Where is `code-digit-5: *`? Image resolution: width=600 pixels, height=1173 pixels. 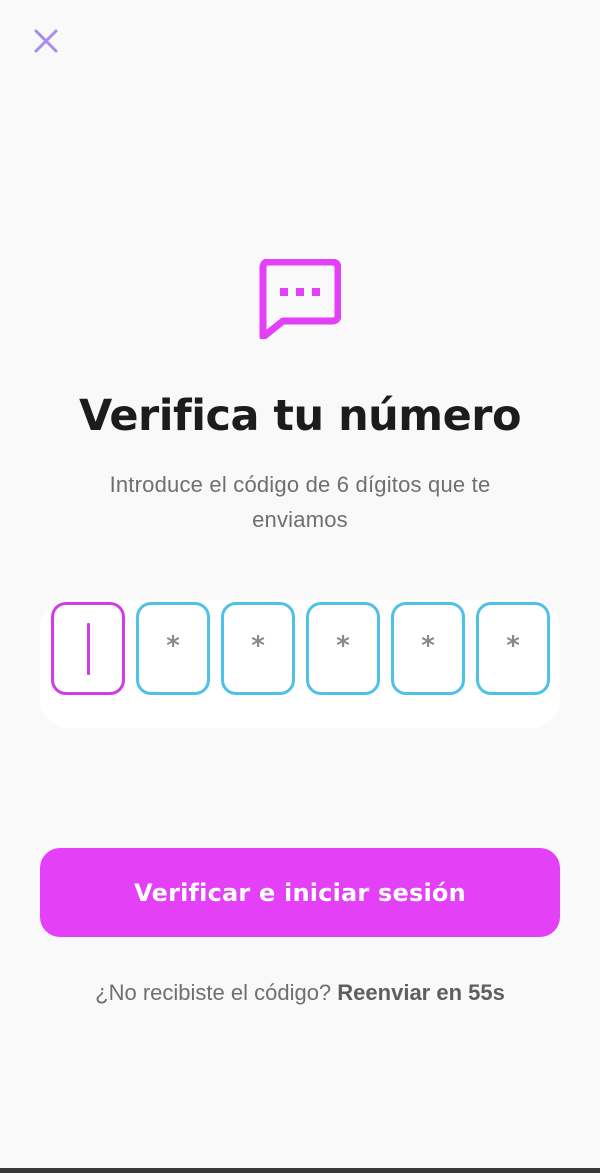
code-digit-5: * is located at coordinates (428, 648).